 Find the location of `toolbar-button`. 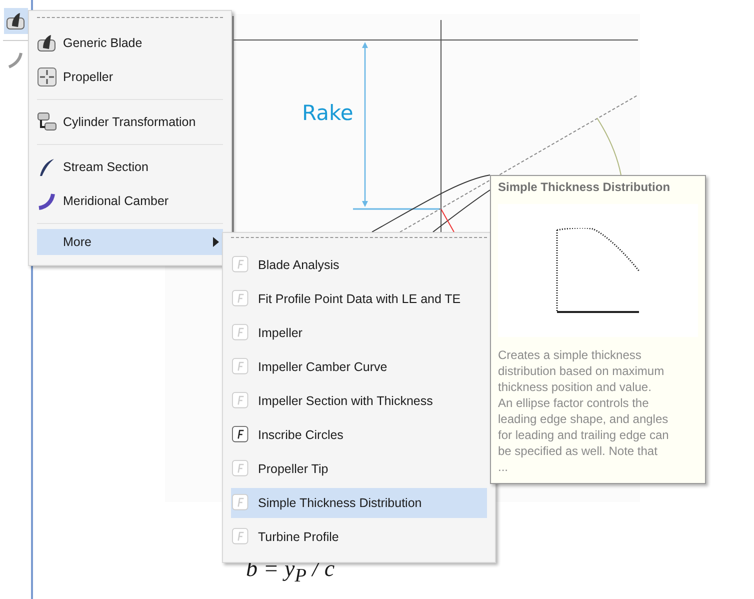

toolbar-button is located at coordinates (16, 21).